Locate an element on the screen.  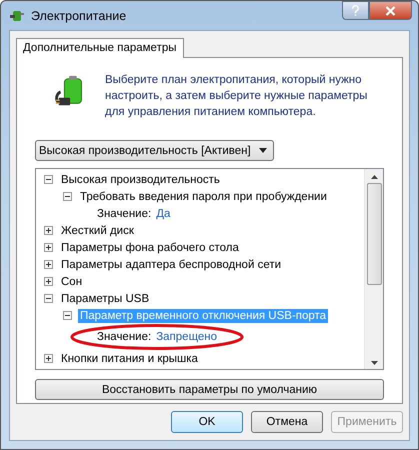
scrollbar is located at coordinates (373, 269).